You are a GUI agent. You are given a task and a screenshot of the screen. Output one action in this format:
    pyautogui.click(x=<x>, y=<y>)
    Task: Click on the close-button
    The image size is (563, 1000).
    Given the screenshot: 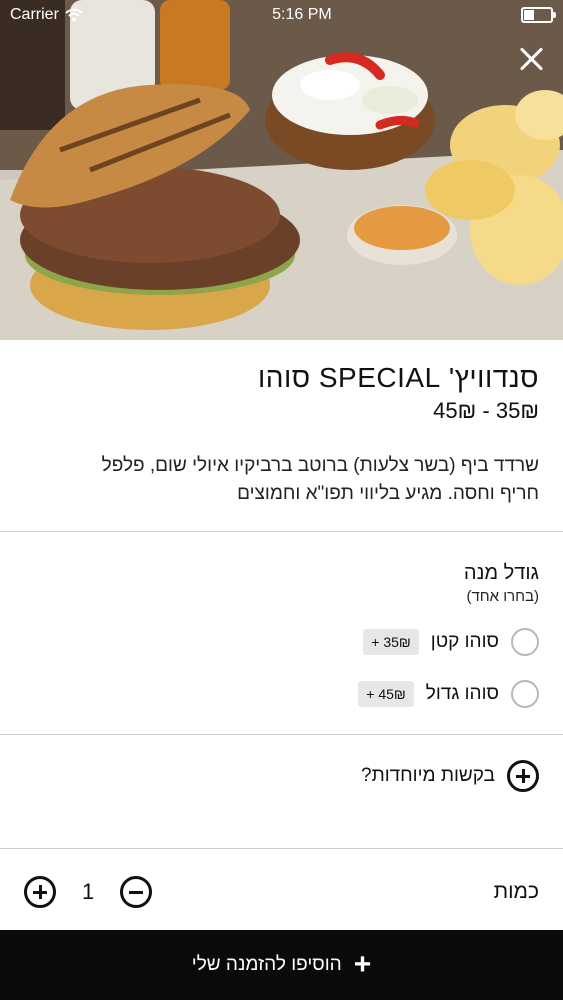 What is the action you would take?
    pyautogui.click(x=531, y=60)
    